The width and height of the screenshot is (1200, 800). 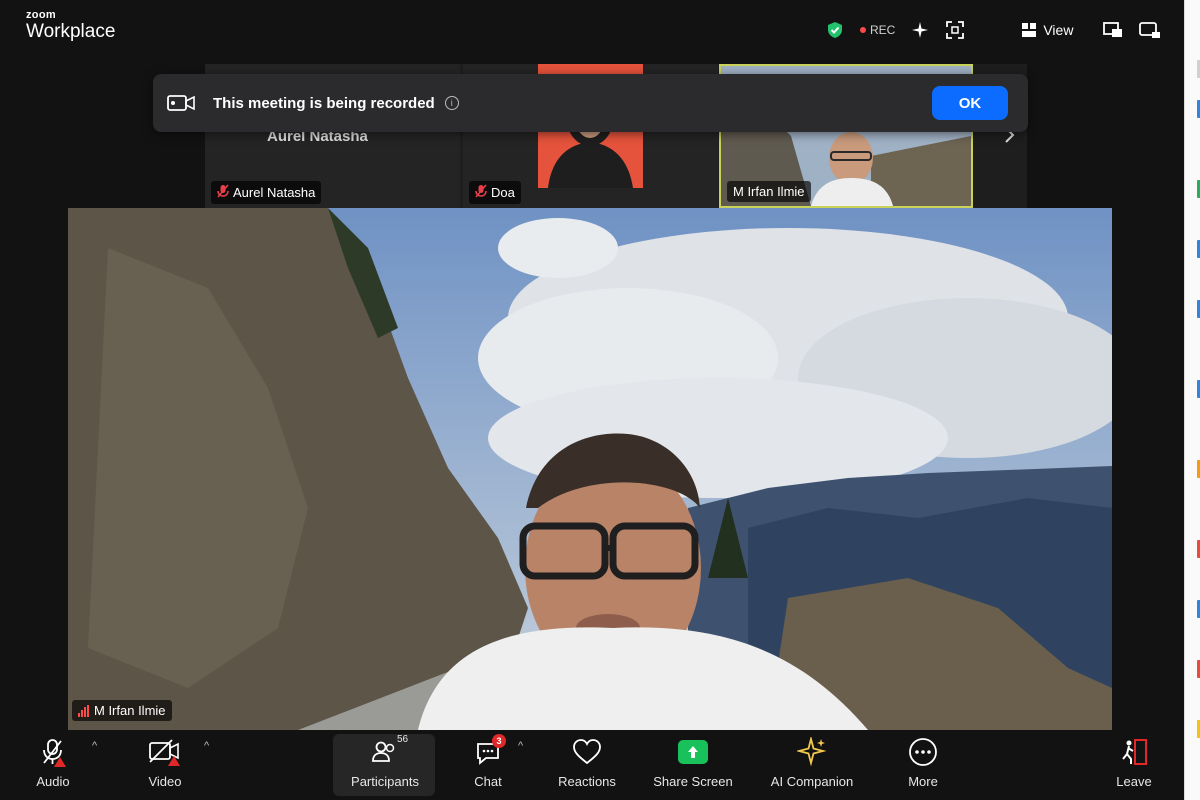 What do you see at coordinates (274, 192) in the screenshot?
I see `participant-name: Aurel Natasha` at bounding box center [274, 192].